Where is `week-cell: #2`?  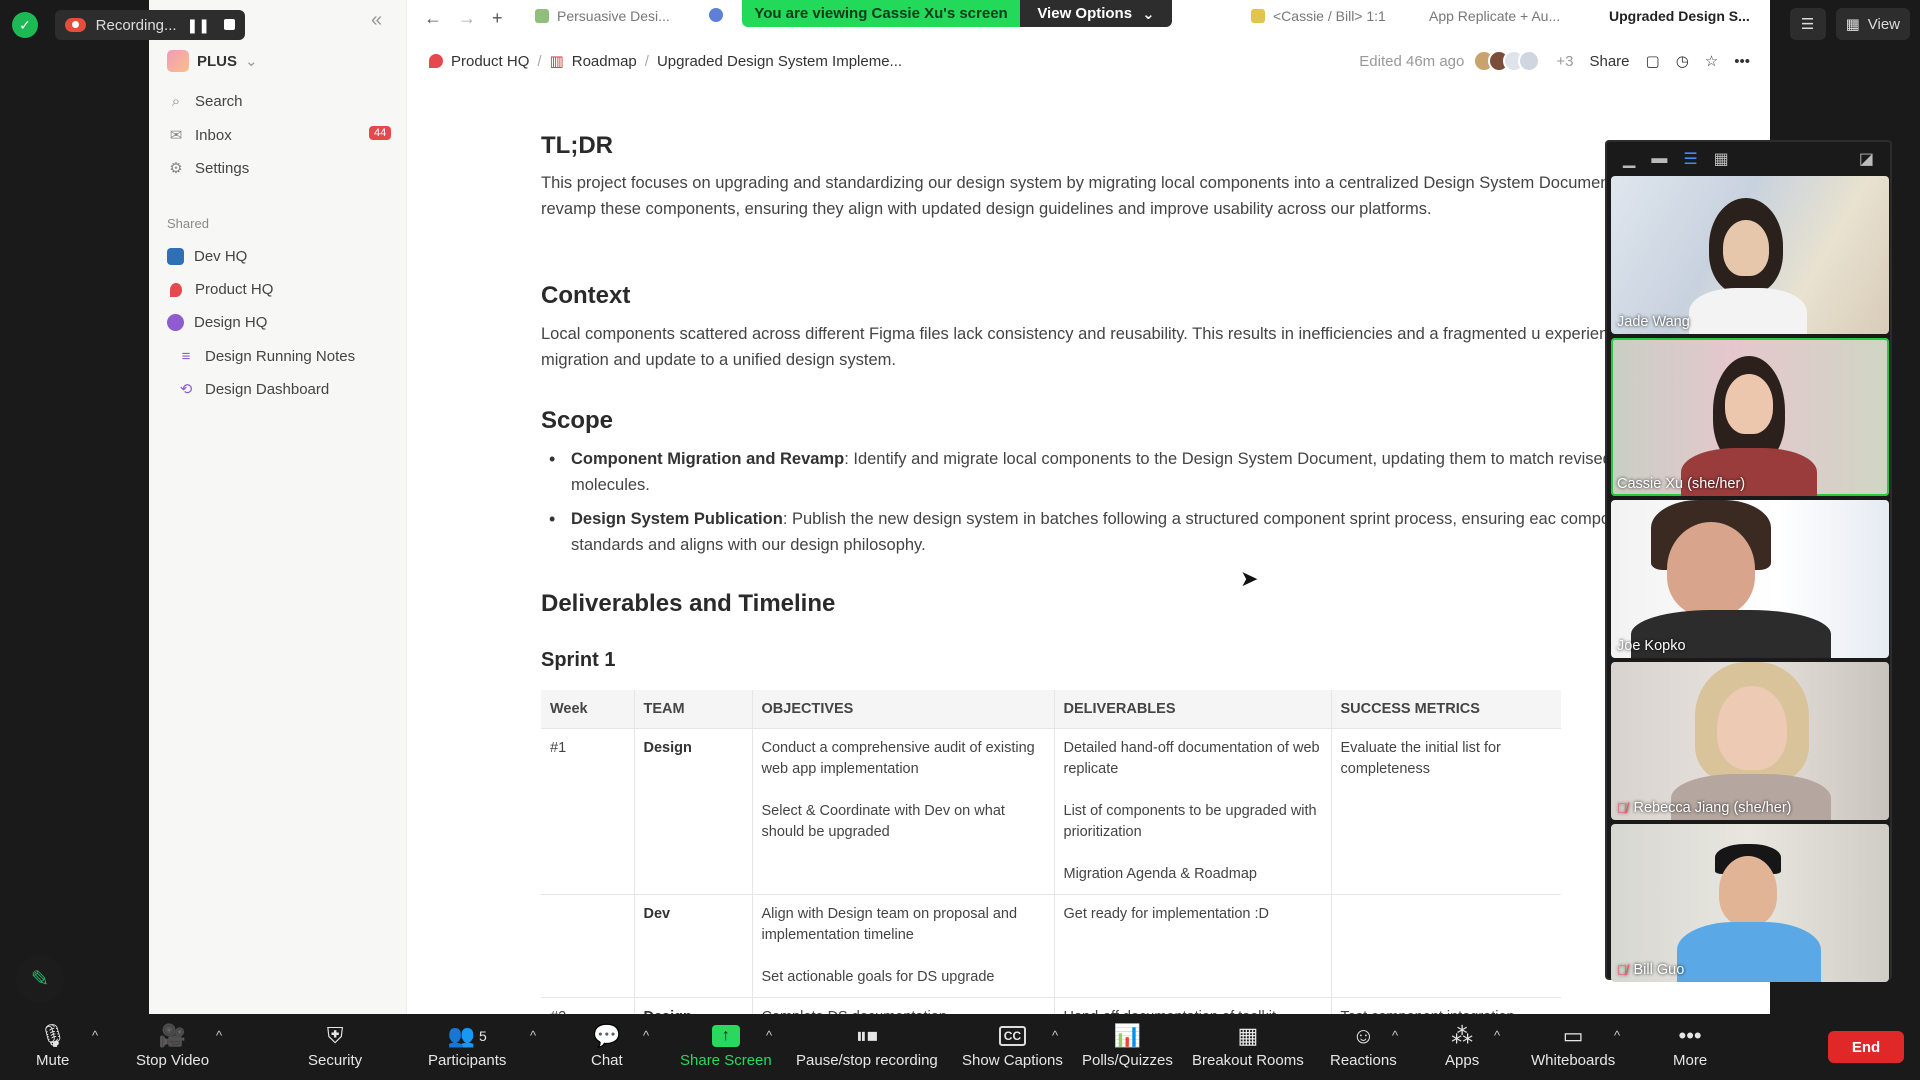
week-cell: #2 is located at coordinates (587, 1005).